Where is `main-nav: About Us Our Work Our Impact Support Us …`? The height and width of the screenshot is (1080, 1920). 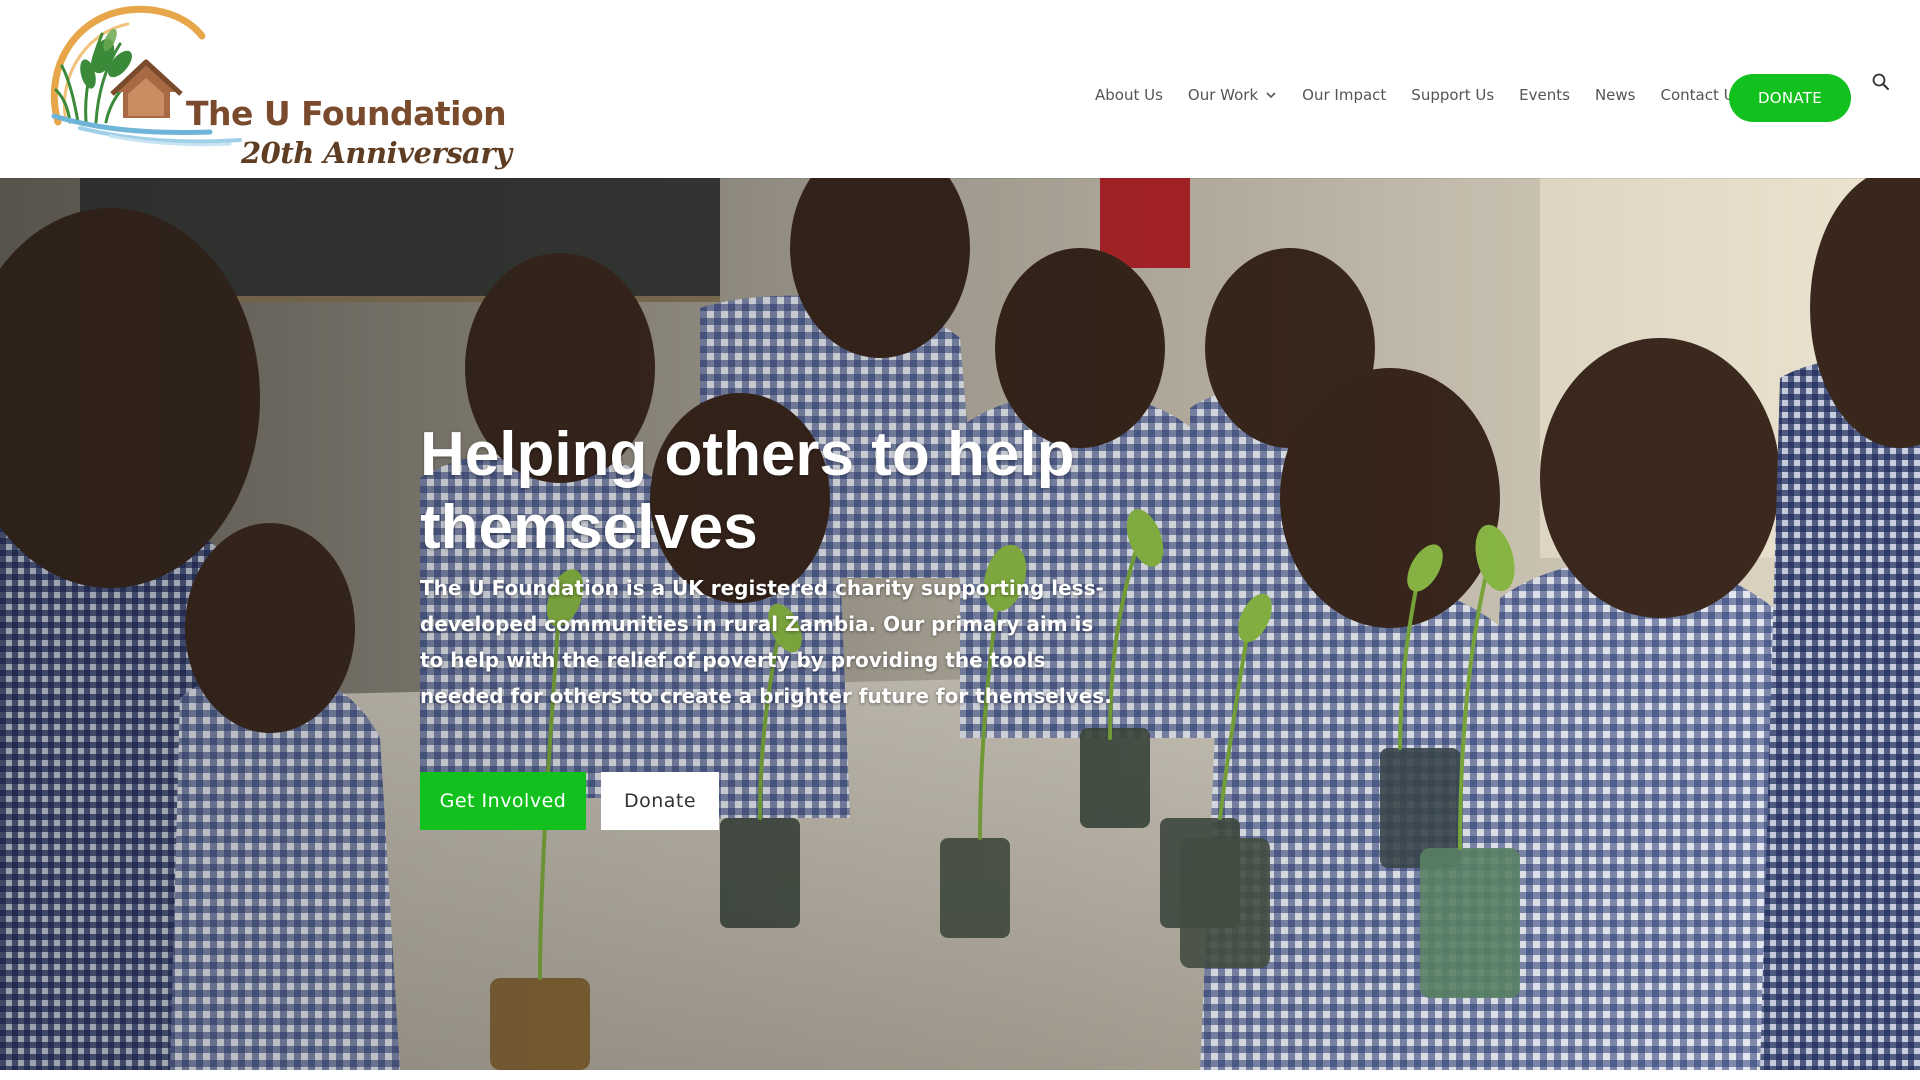
main-nav: About Us Our Work Our Impact Support Us … is located at coordinates (1431, 95).